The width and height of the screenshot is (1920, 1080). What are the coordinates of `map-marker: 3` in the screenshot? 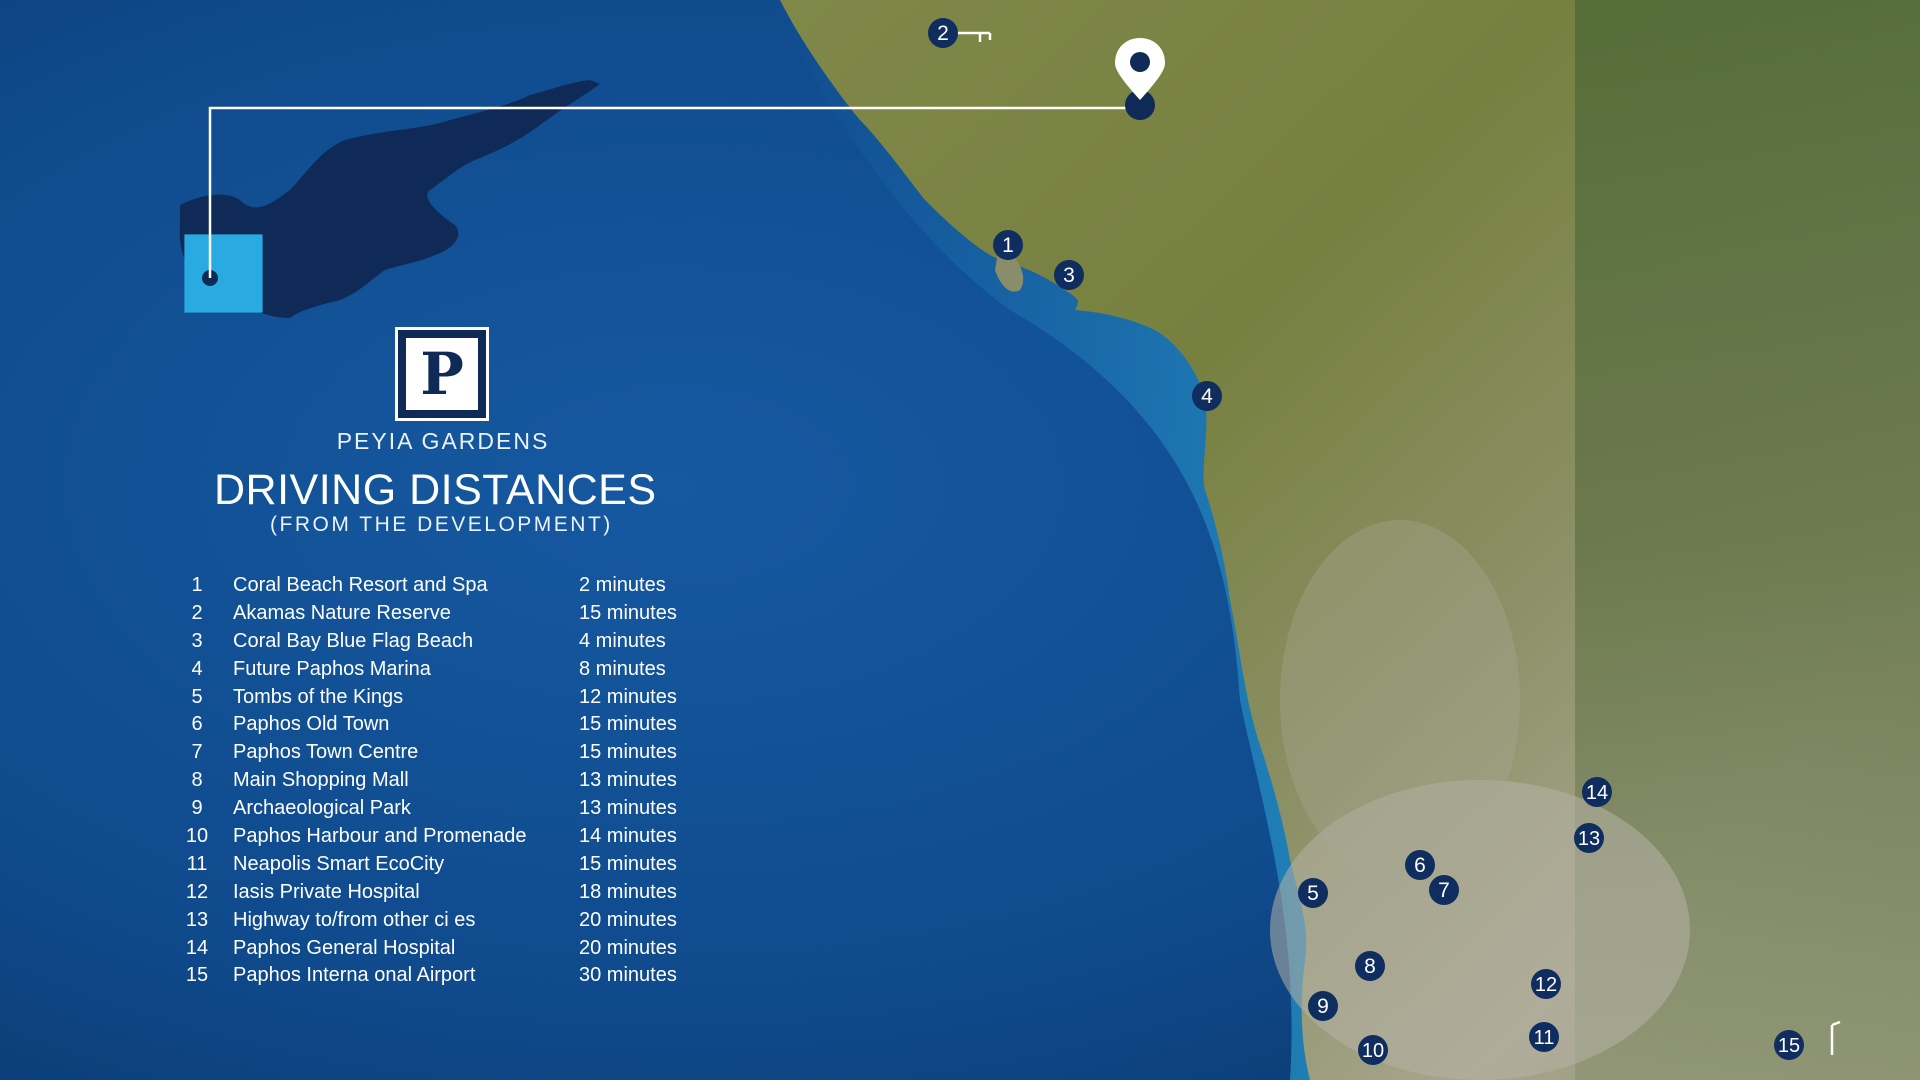 It's located at (1069, 275).